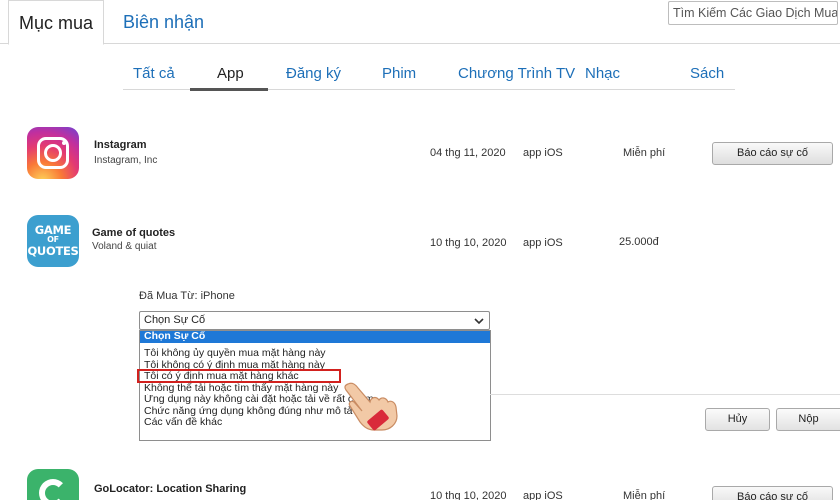 The image size is (840, 500). I want to click on category-tab-music: Nhạc, so click(602, 73).